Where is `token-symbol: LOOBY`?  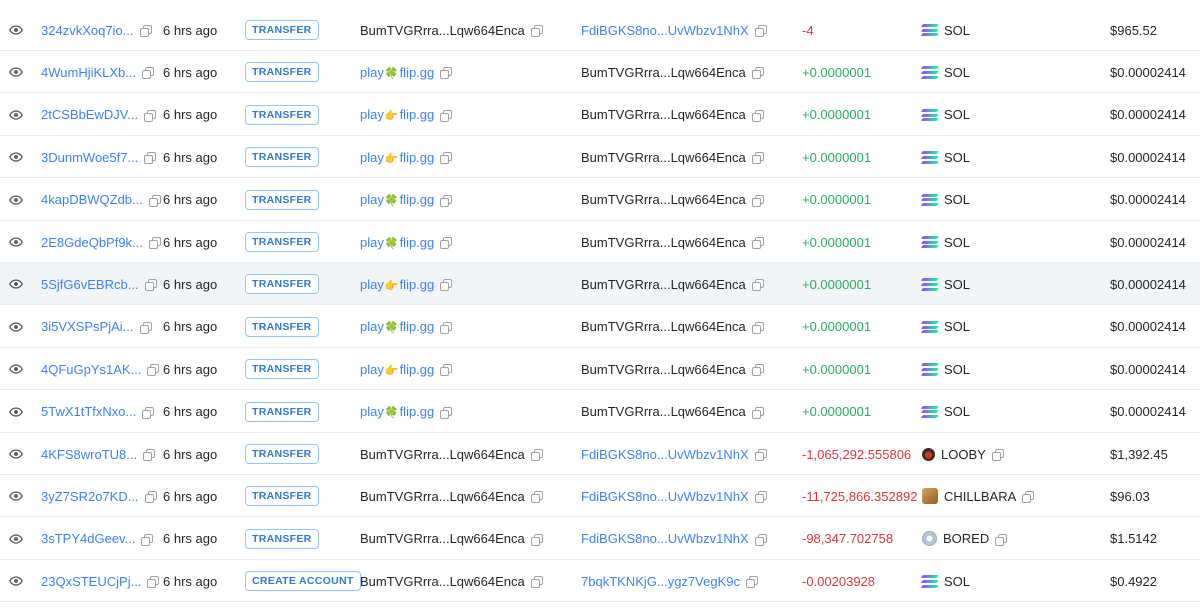 token-symbol: LOOBY is located at coordinates (963, 454).